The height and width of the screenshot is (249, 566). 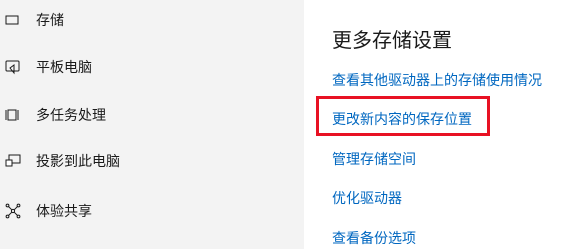 What do you see at coordinates (13, 115) in the screenshot?
I see `multitasking-icon` at bounding box center [13, 115].